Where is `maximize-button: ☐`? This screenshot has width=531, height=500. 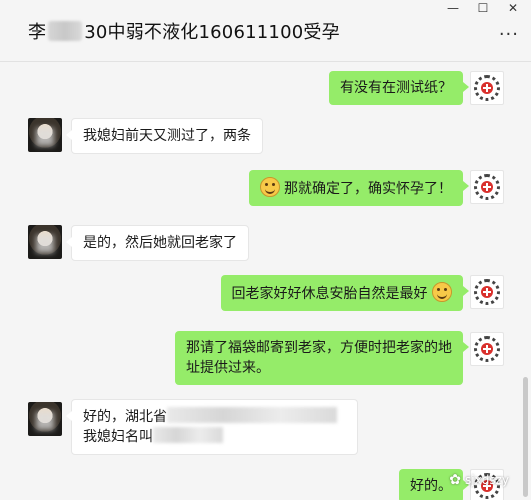 maximize-button: ☐ is located at coordinates (483, 8).